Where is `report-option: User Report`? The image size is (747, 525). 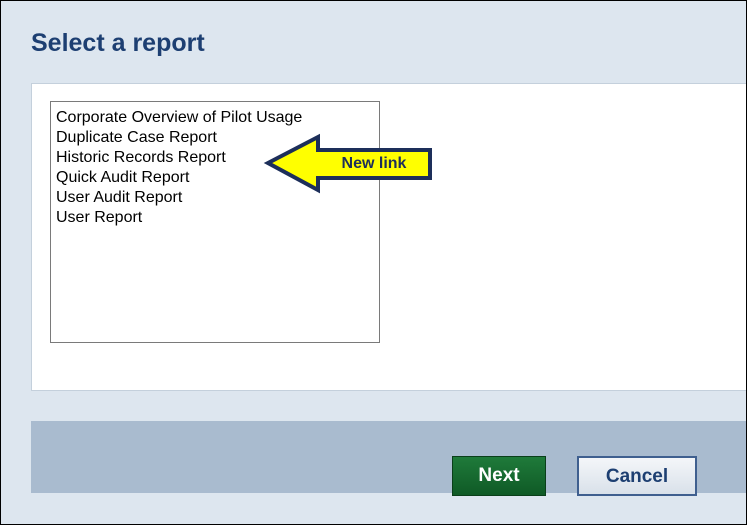 report-option: User Report is located at coordinates (215, 218).